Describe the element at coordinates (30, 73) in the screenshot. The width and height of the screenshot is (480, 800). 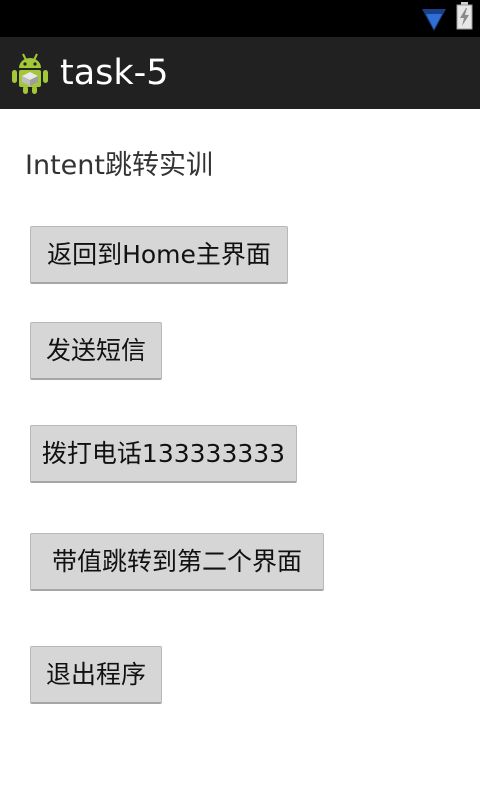
I see `android-robot-icon` at that location.